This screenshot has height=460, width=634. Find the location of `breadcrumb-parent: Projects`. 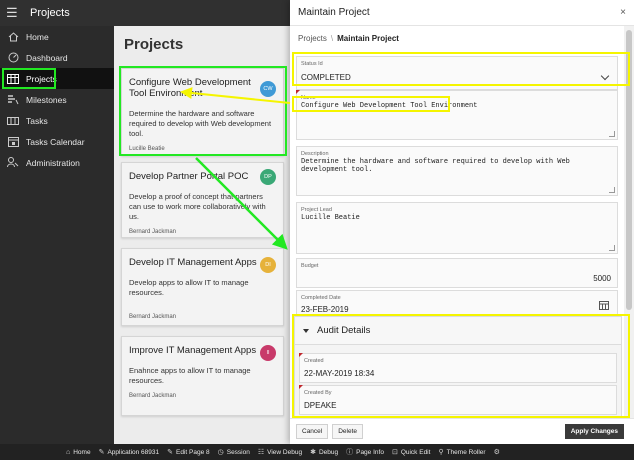

breadcrumb-parent: Projects is located at coordinates (312, 38).